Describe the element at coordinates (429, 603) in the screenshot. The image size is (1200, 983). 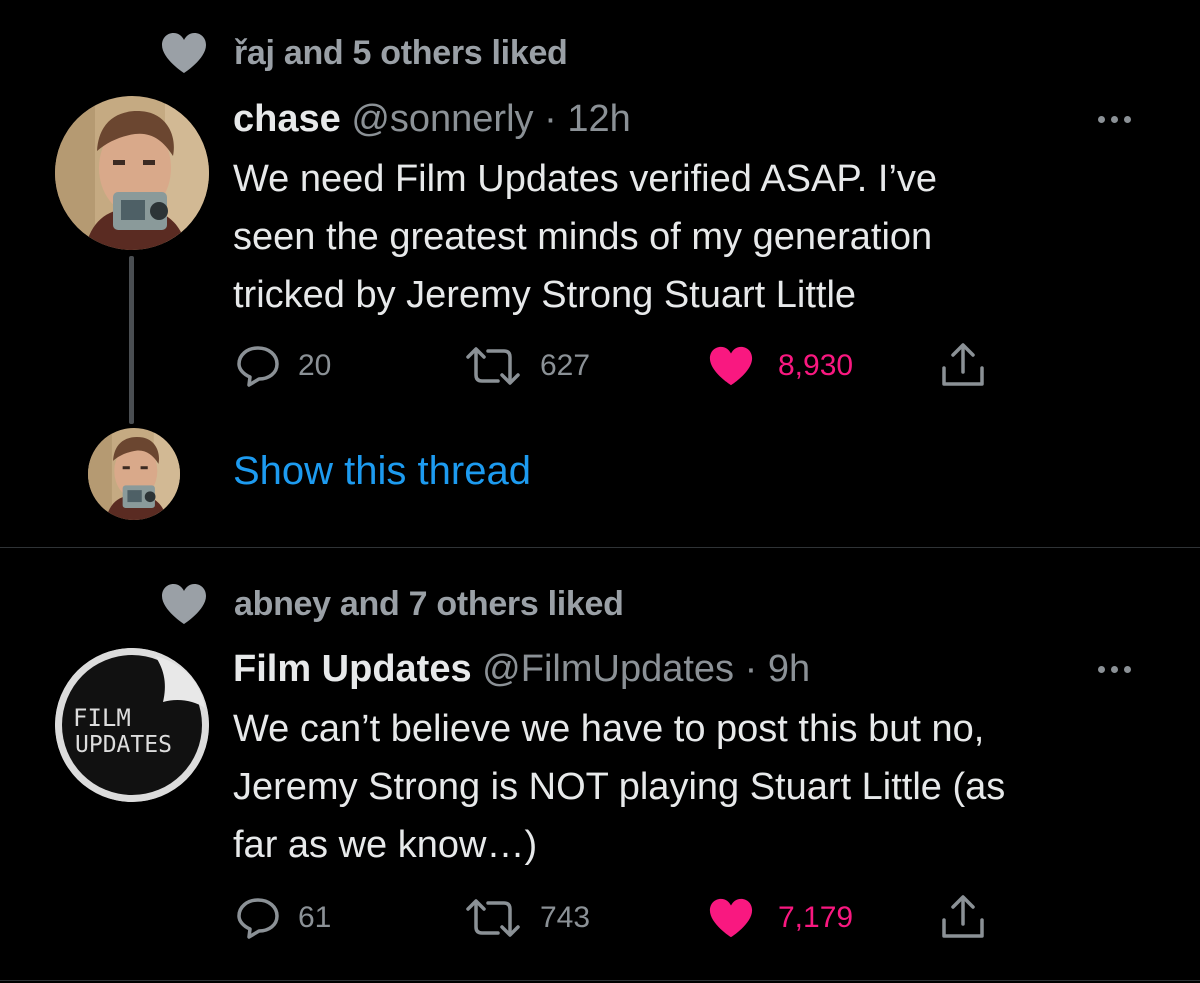
I see `social-context-text: abney and 7 others liked` at that location.